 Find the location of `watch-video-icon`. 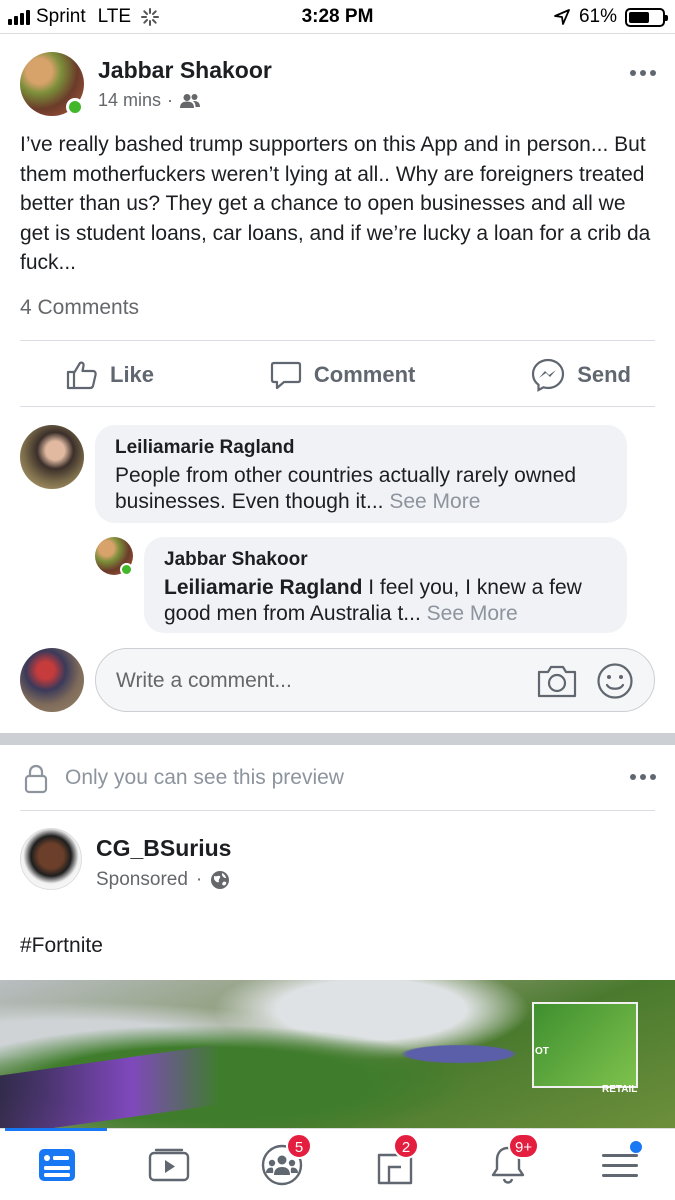

watch-video-icon is located at coordinates (169, 1165).